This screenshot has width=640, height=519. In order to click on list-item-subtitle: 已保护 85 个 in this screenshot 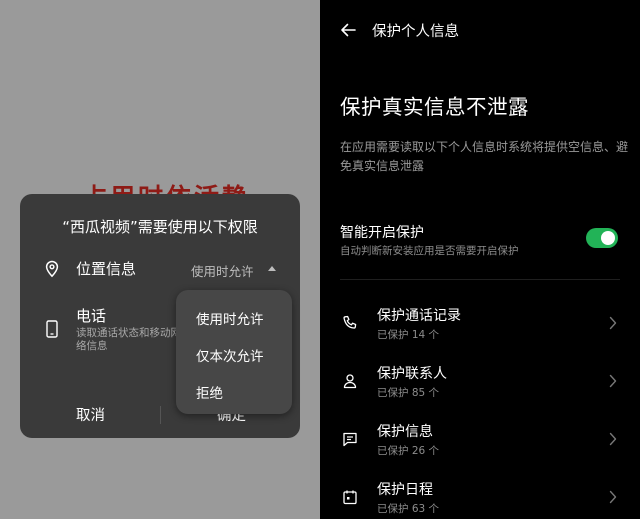, I will do `click(408, 393)`.